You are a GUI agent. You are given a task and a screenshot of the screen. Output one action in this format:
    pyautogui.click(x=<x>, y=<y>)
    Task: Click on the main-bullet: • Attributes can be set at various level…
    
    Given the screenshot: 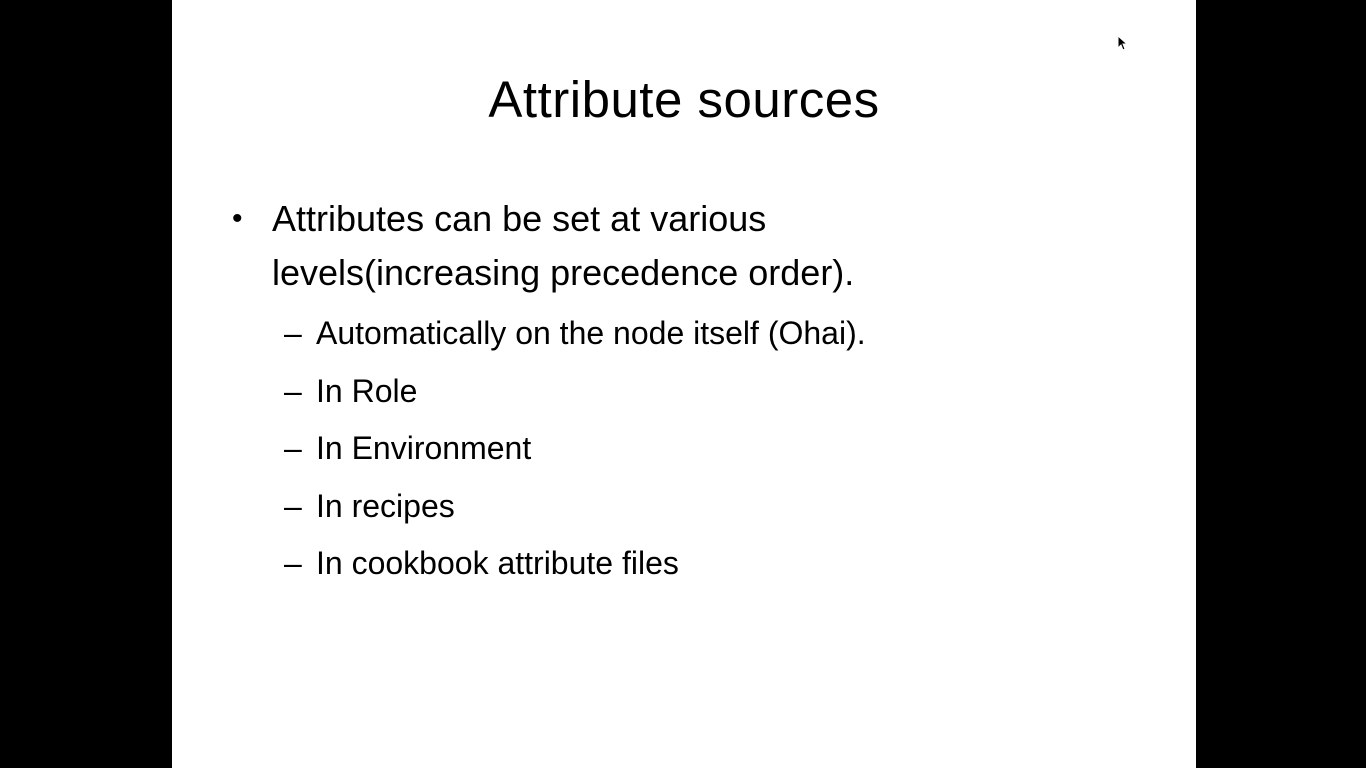 What is the action you would take?
    pyautogui.click(x=682, y=246)
    